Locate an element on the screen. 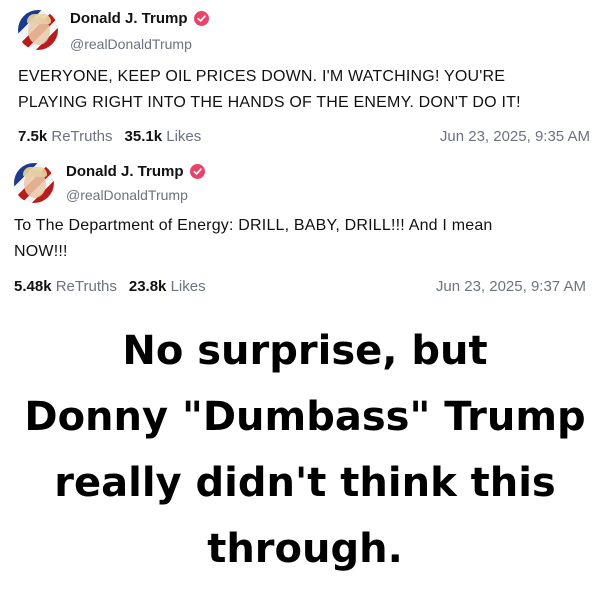 The image size is (610, 612). post-stats: 5.48k ReTruths 23.8k Likes is located at coordinates (110, 286).